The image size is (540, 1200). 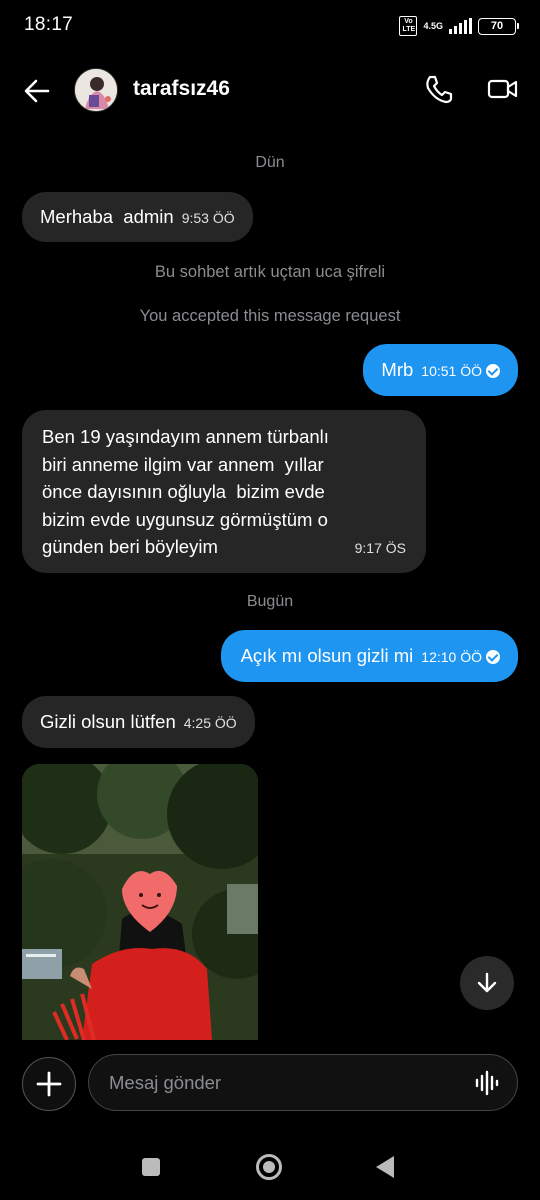 I want to click on message-time: 9:53 ÖÖ, so click(x=208, y=218).